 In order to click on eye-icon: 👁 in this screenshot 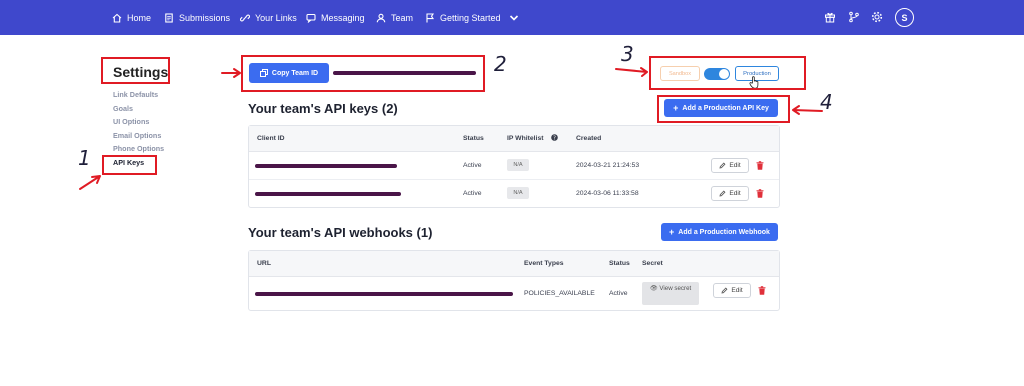, I will do `click(653, 288)`.